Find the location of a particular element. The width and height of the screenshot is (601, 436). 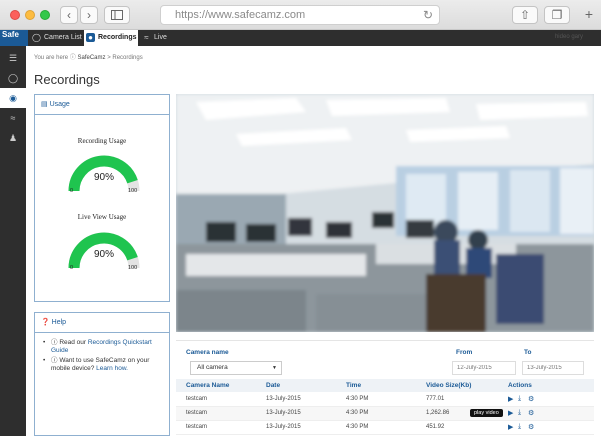

back-button: ‹ is located at coordinates (69, 15).